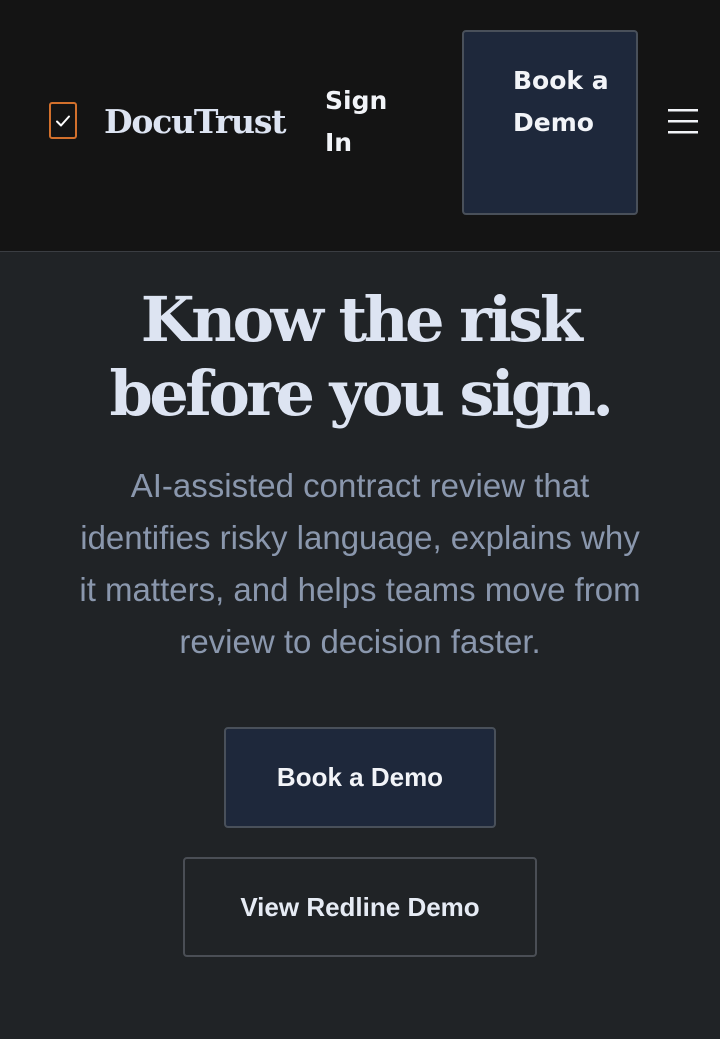  I want to click on header-book-demo-button: Book a Demo, so click(550, 122).